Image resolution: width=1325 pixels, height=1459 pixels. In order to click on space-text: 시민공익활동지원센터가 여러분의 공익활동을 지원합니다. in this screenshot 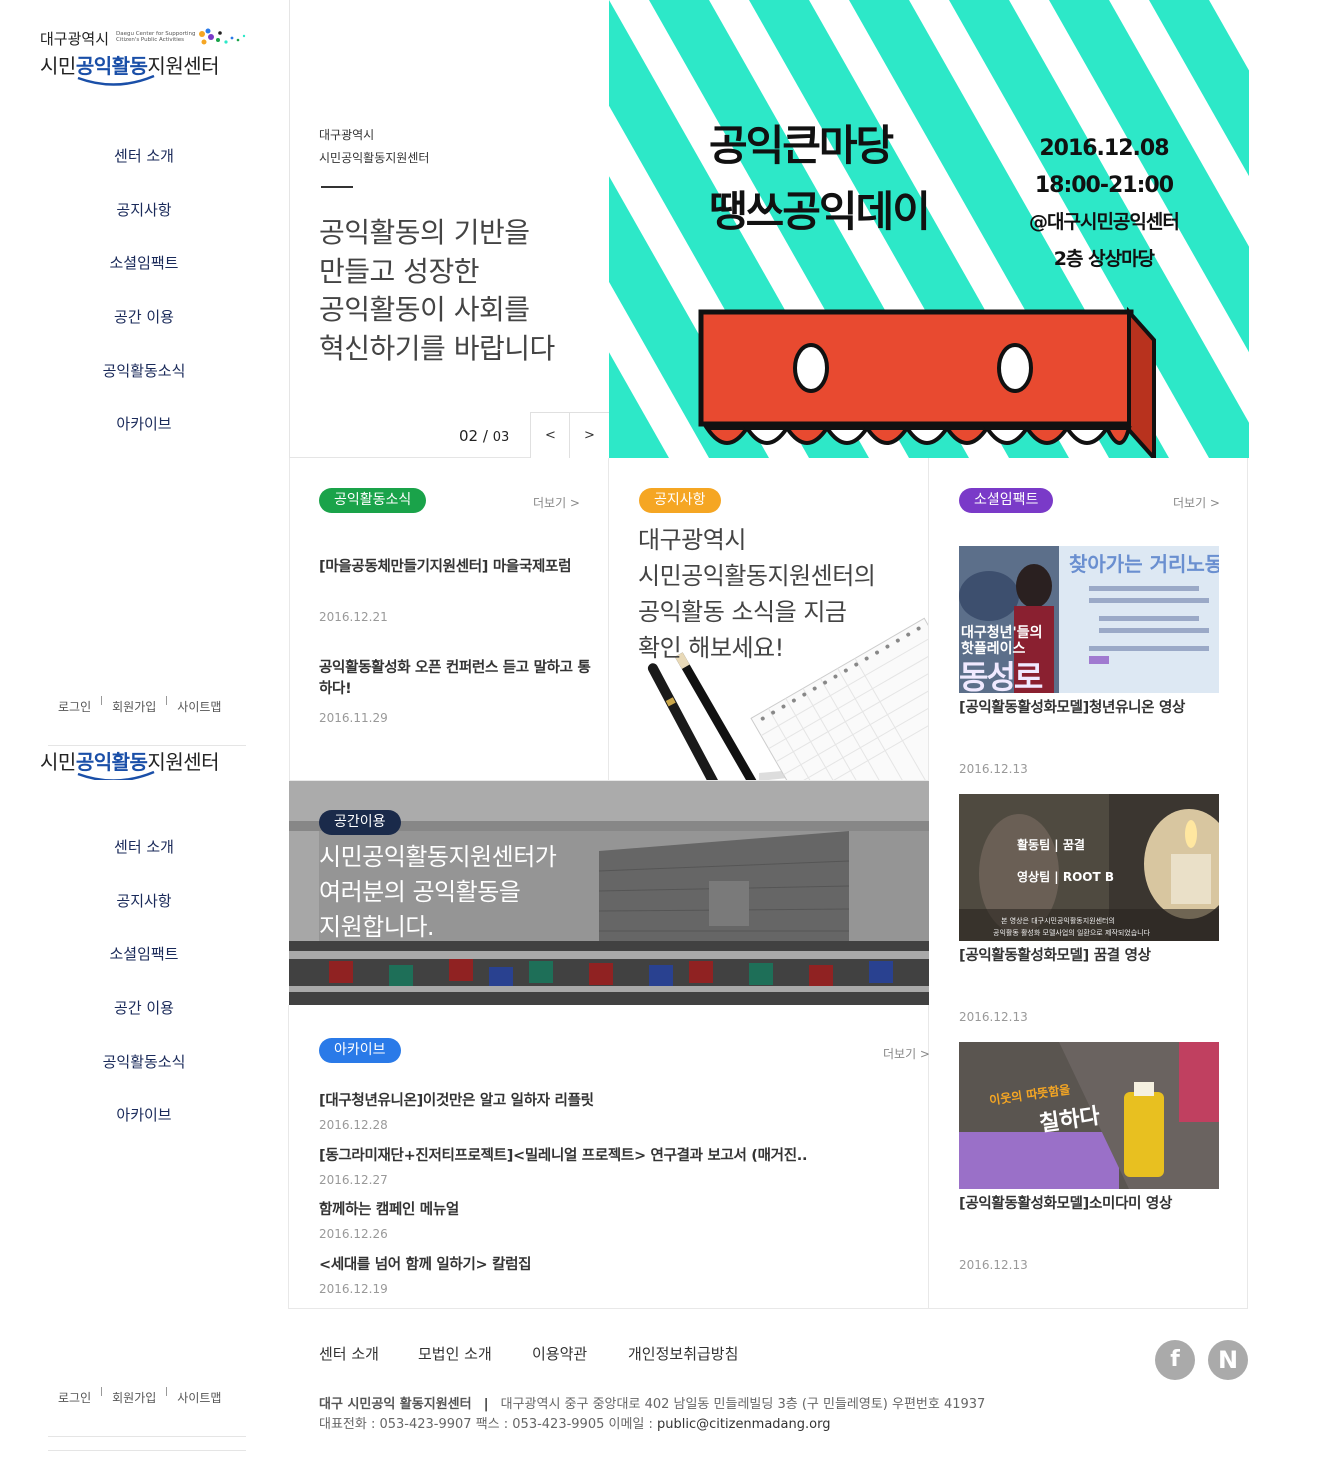, I will do `click(438, 892)`.